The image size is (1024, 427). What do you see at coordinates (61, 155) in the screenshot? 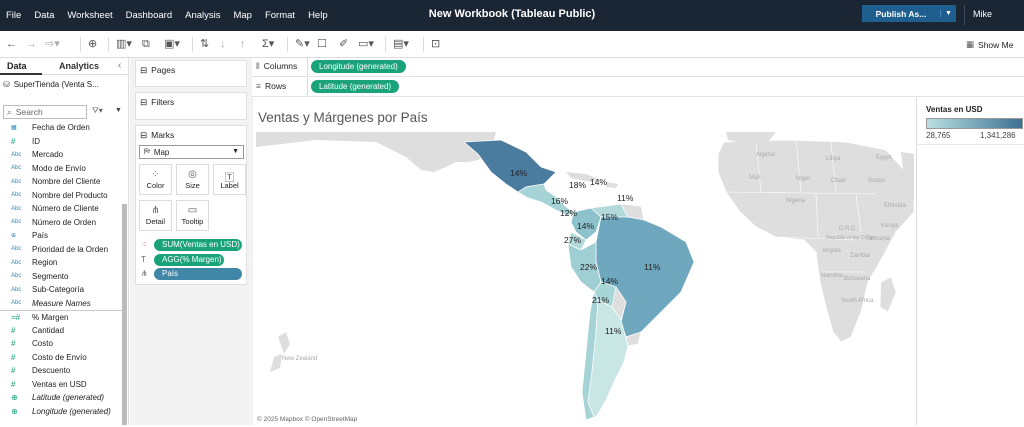
I see `field-item: Abc Mercado` at bounding box center [61, 155].